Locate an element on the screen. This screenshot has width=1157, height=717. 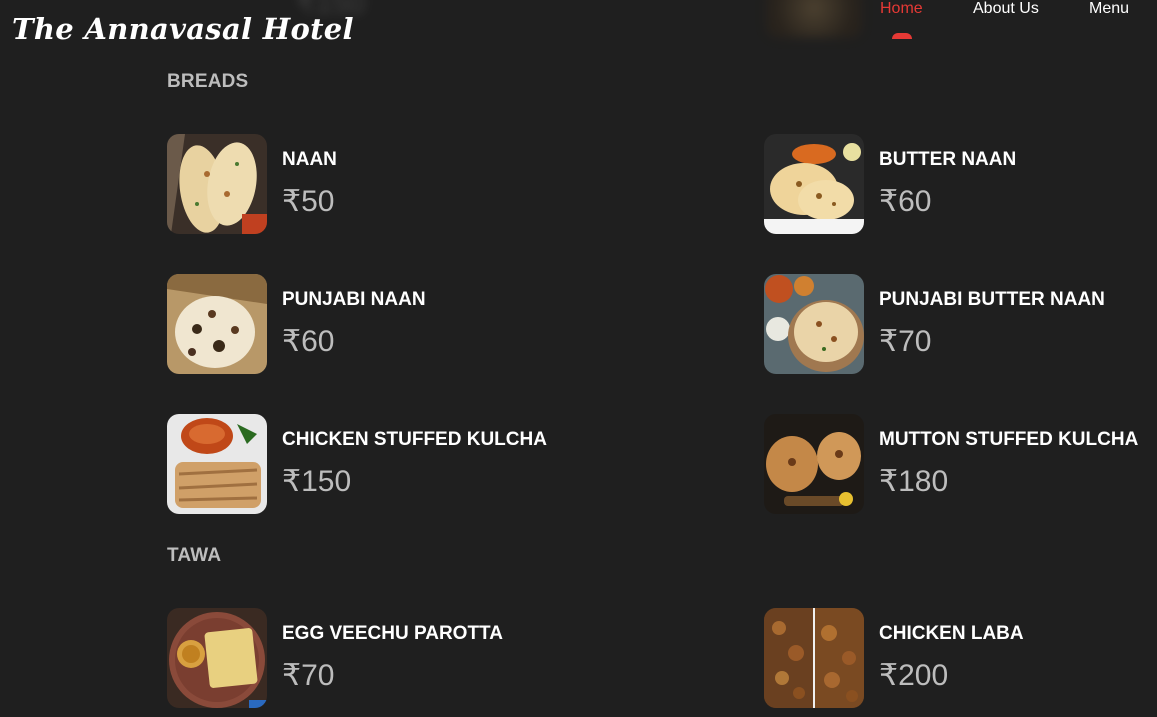
mutton-kulcha-photo is located at coordinates (814, 464).